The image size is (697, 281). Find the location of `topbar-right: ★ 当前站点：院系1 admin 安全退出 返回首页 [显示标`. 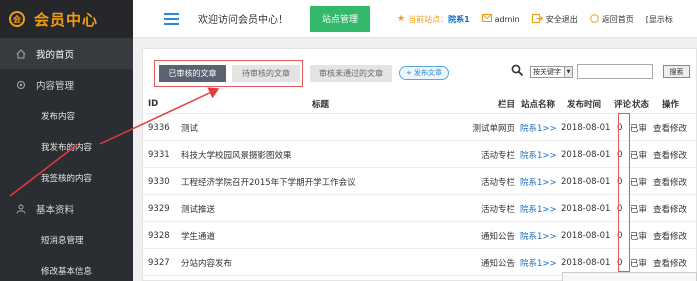

topbar-right: ★ 当前站点：院系1 admin 安全退出 返回首页 [显示标 is located at coordinates (535, 19).